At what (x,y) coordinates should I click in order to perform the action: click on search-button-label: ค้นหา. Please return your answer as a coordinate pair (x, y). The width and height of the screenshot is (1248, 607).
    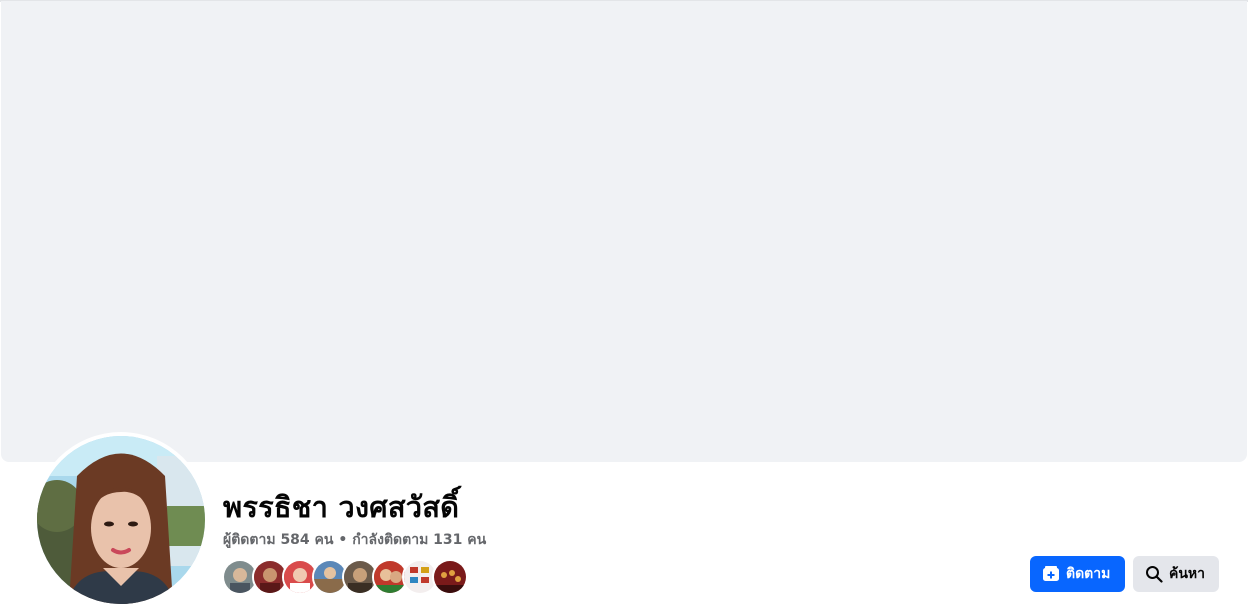
    Looking at the image, I should click on (1187, 574).